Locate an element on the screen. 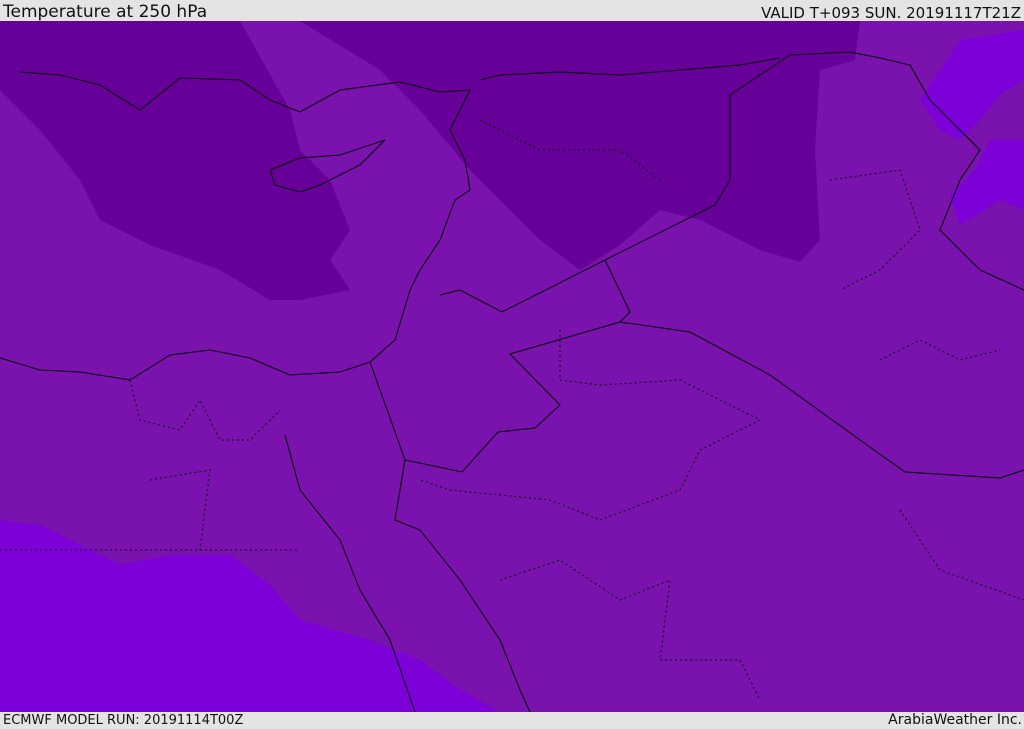  model-run-label: ECMWF MODEL RUN: 20191114T00Z is located at coordinates (123, 720).